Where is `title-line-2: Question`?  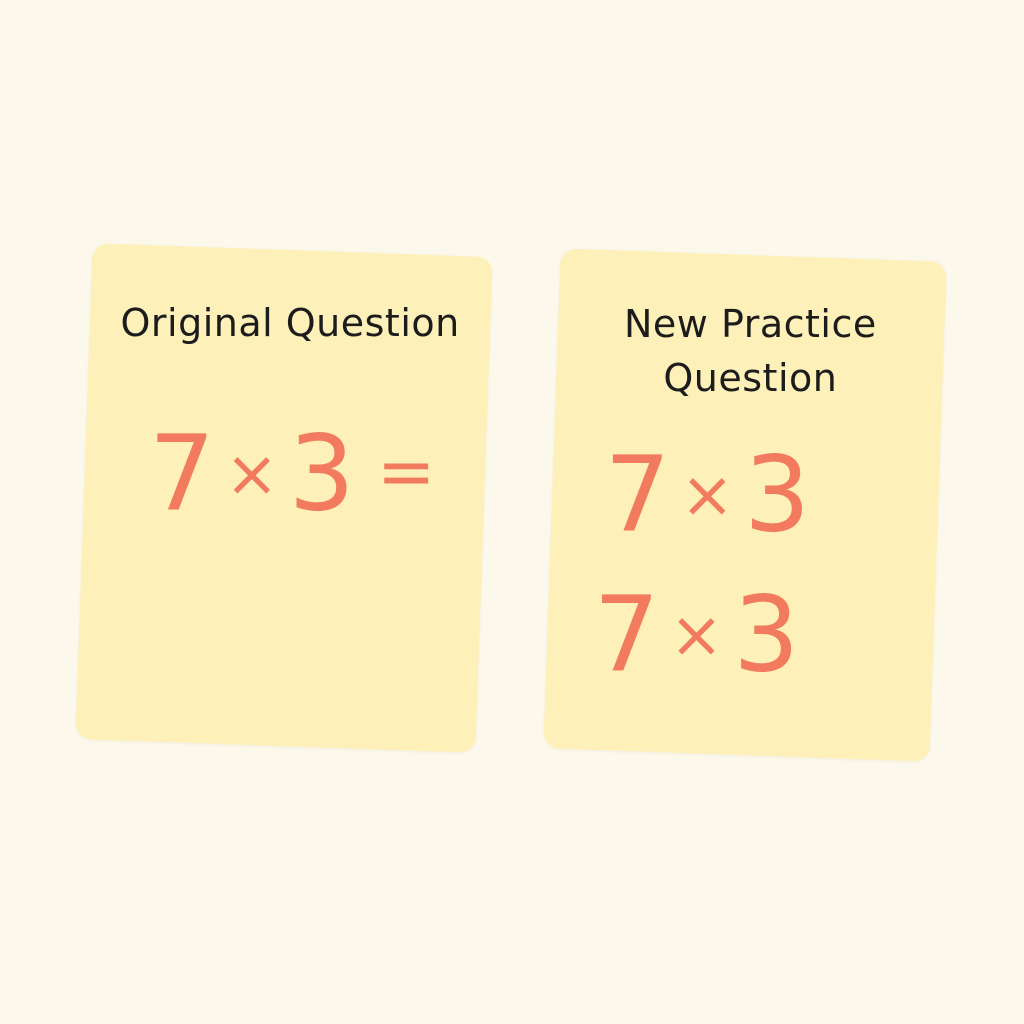 title-line-2: Question is located at coordinates (750, 378).